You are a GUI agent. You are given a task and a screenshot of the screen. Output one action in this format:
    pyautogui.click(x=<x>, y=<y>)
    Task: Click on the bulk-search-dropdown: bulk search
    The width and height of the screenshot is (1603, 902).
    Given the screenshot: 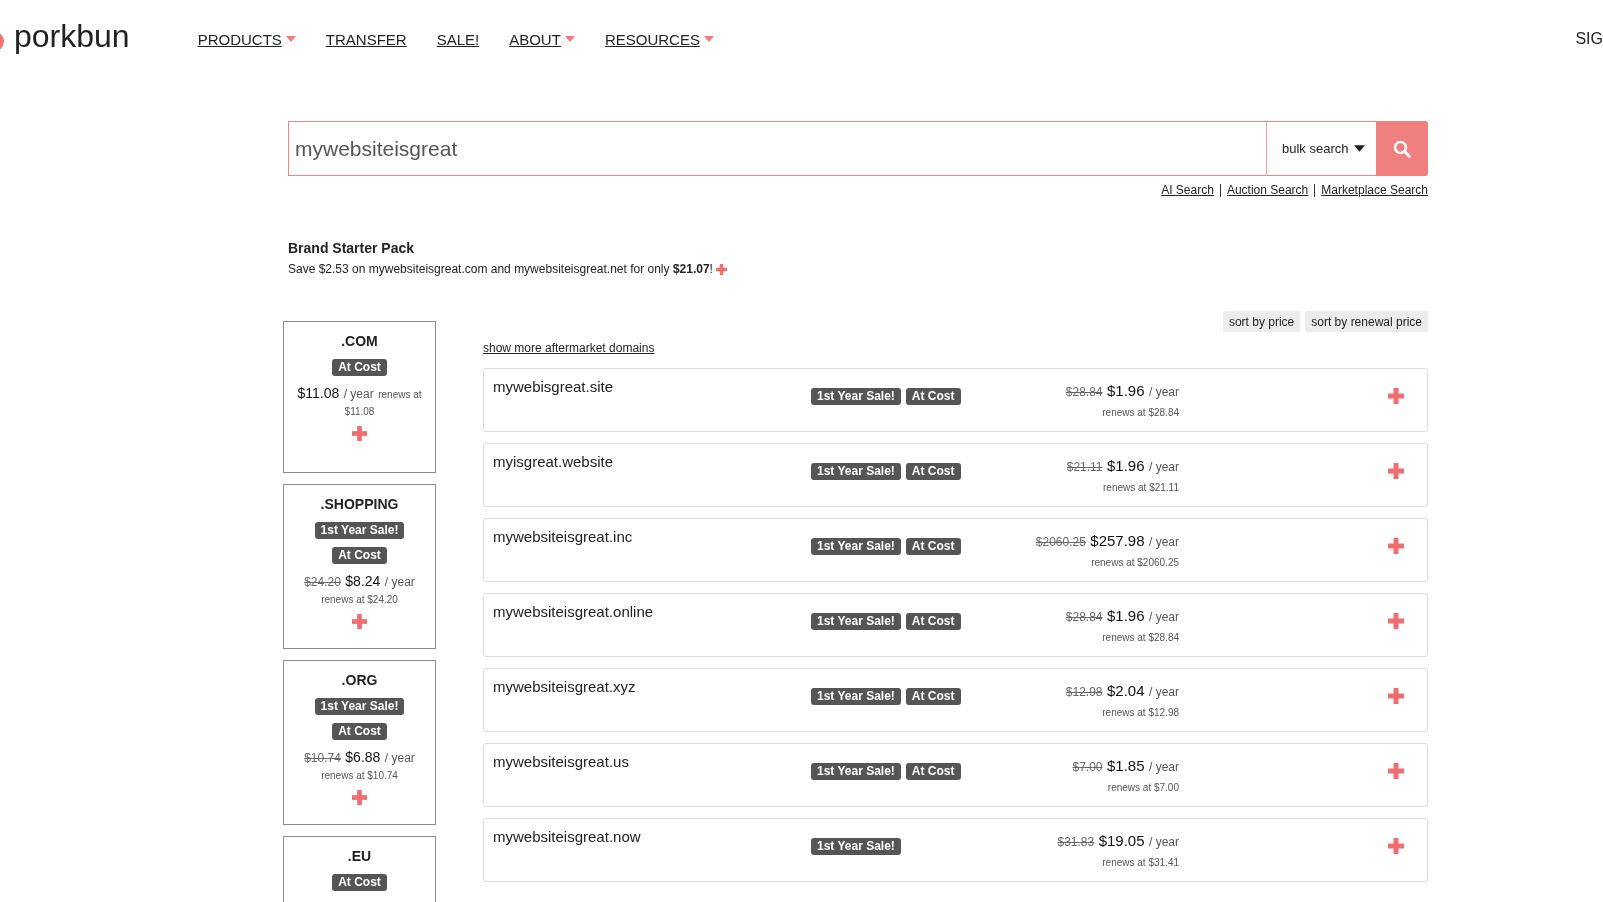 What is the action you would take?
    pyautogui.click(x=1321, y=148)
    